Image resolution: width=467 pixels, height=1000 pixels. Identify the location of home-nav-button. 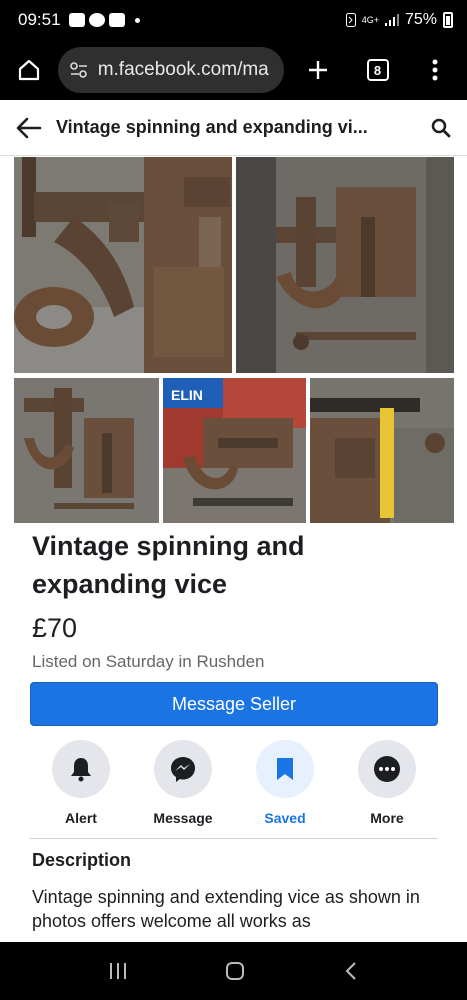
(235, 971).